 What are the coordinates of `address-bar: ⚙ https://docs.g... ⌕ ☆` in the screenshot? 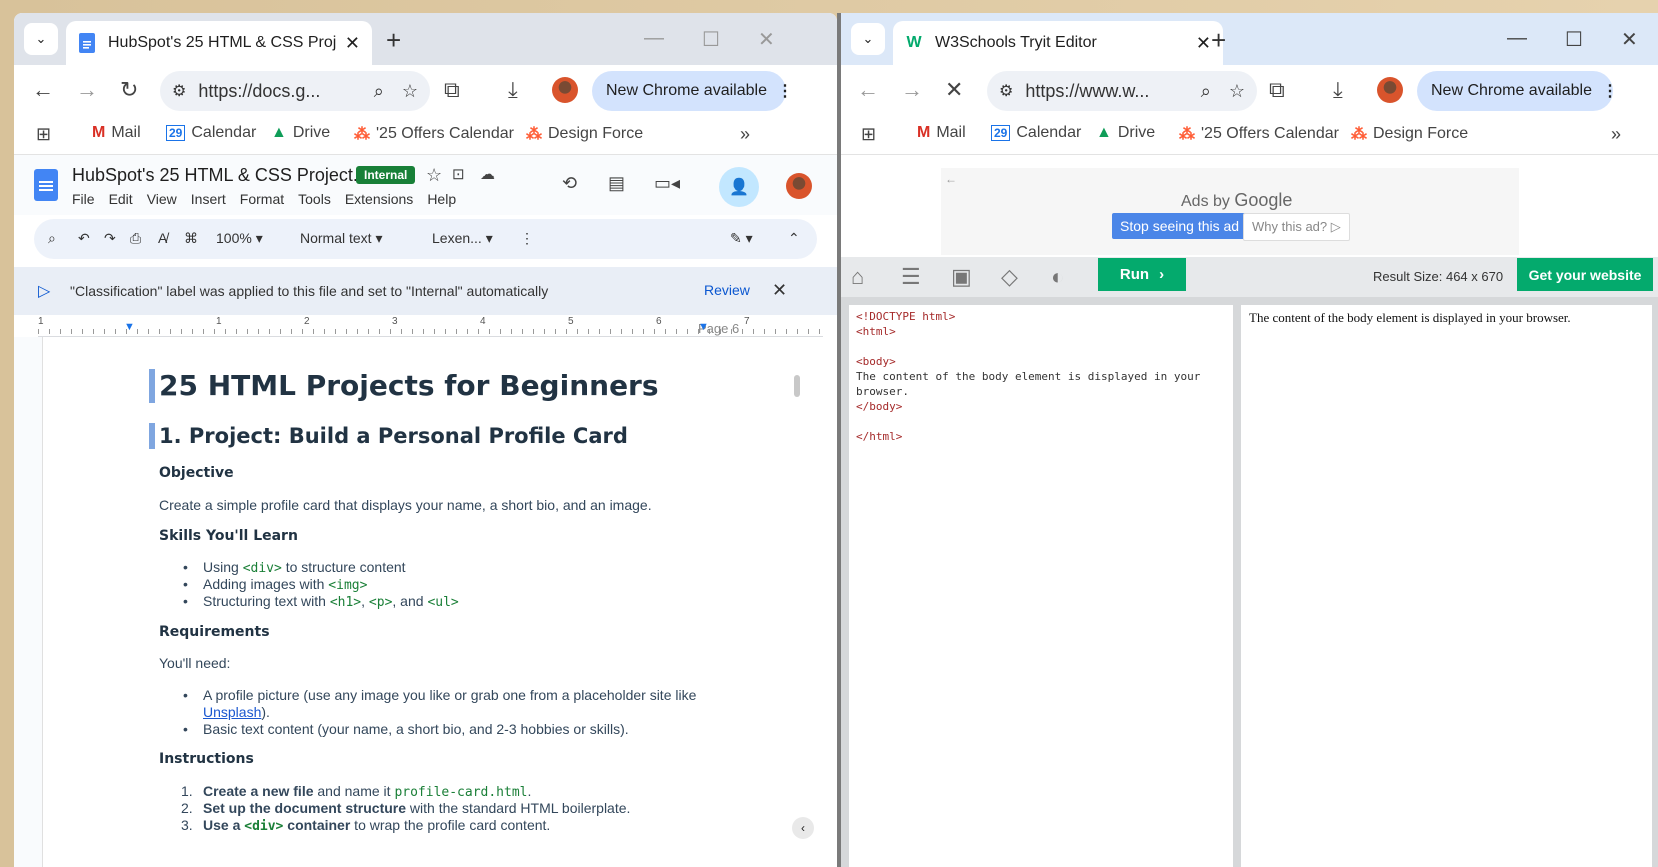 It's located at (295, 91).